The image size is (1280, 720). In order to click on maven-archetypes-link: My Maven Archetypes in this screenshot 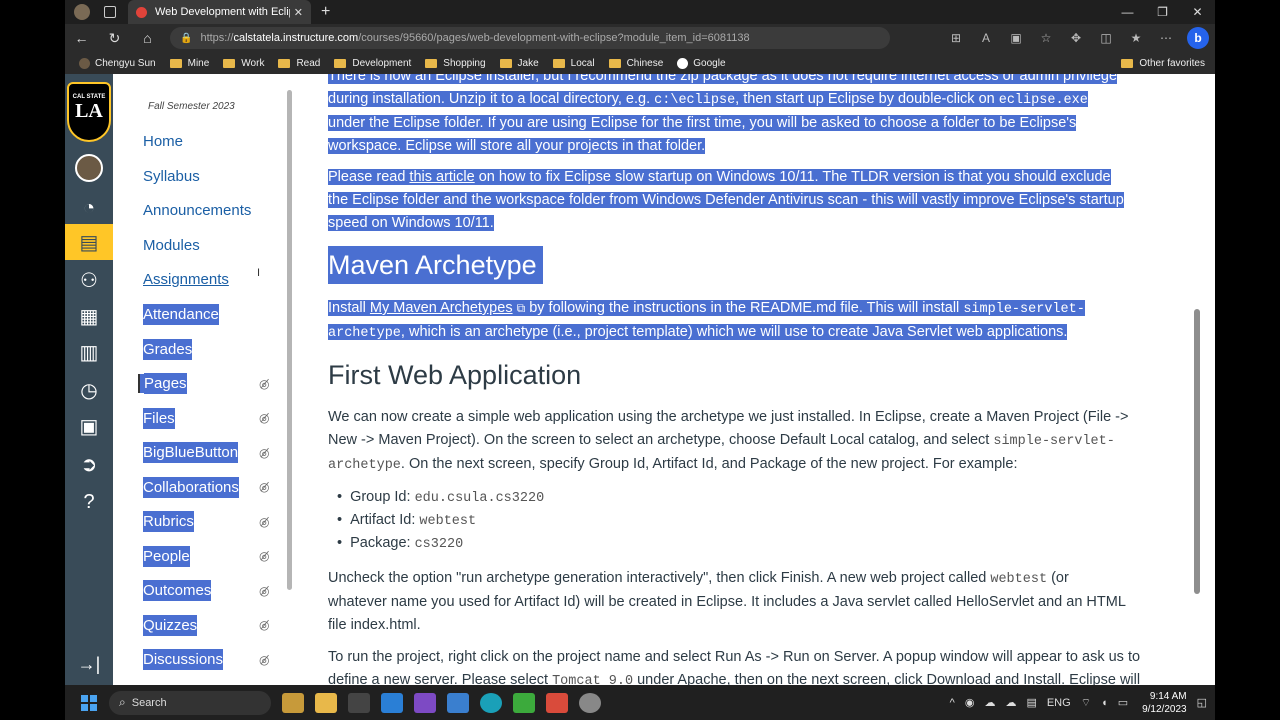, I will do `click(441, 308)`.